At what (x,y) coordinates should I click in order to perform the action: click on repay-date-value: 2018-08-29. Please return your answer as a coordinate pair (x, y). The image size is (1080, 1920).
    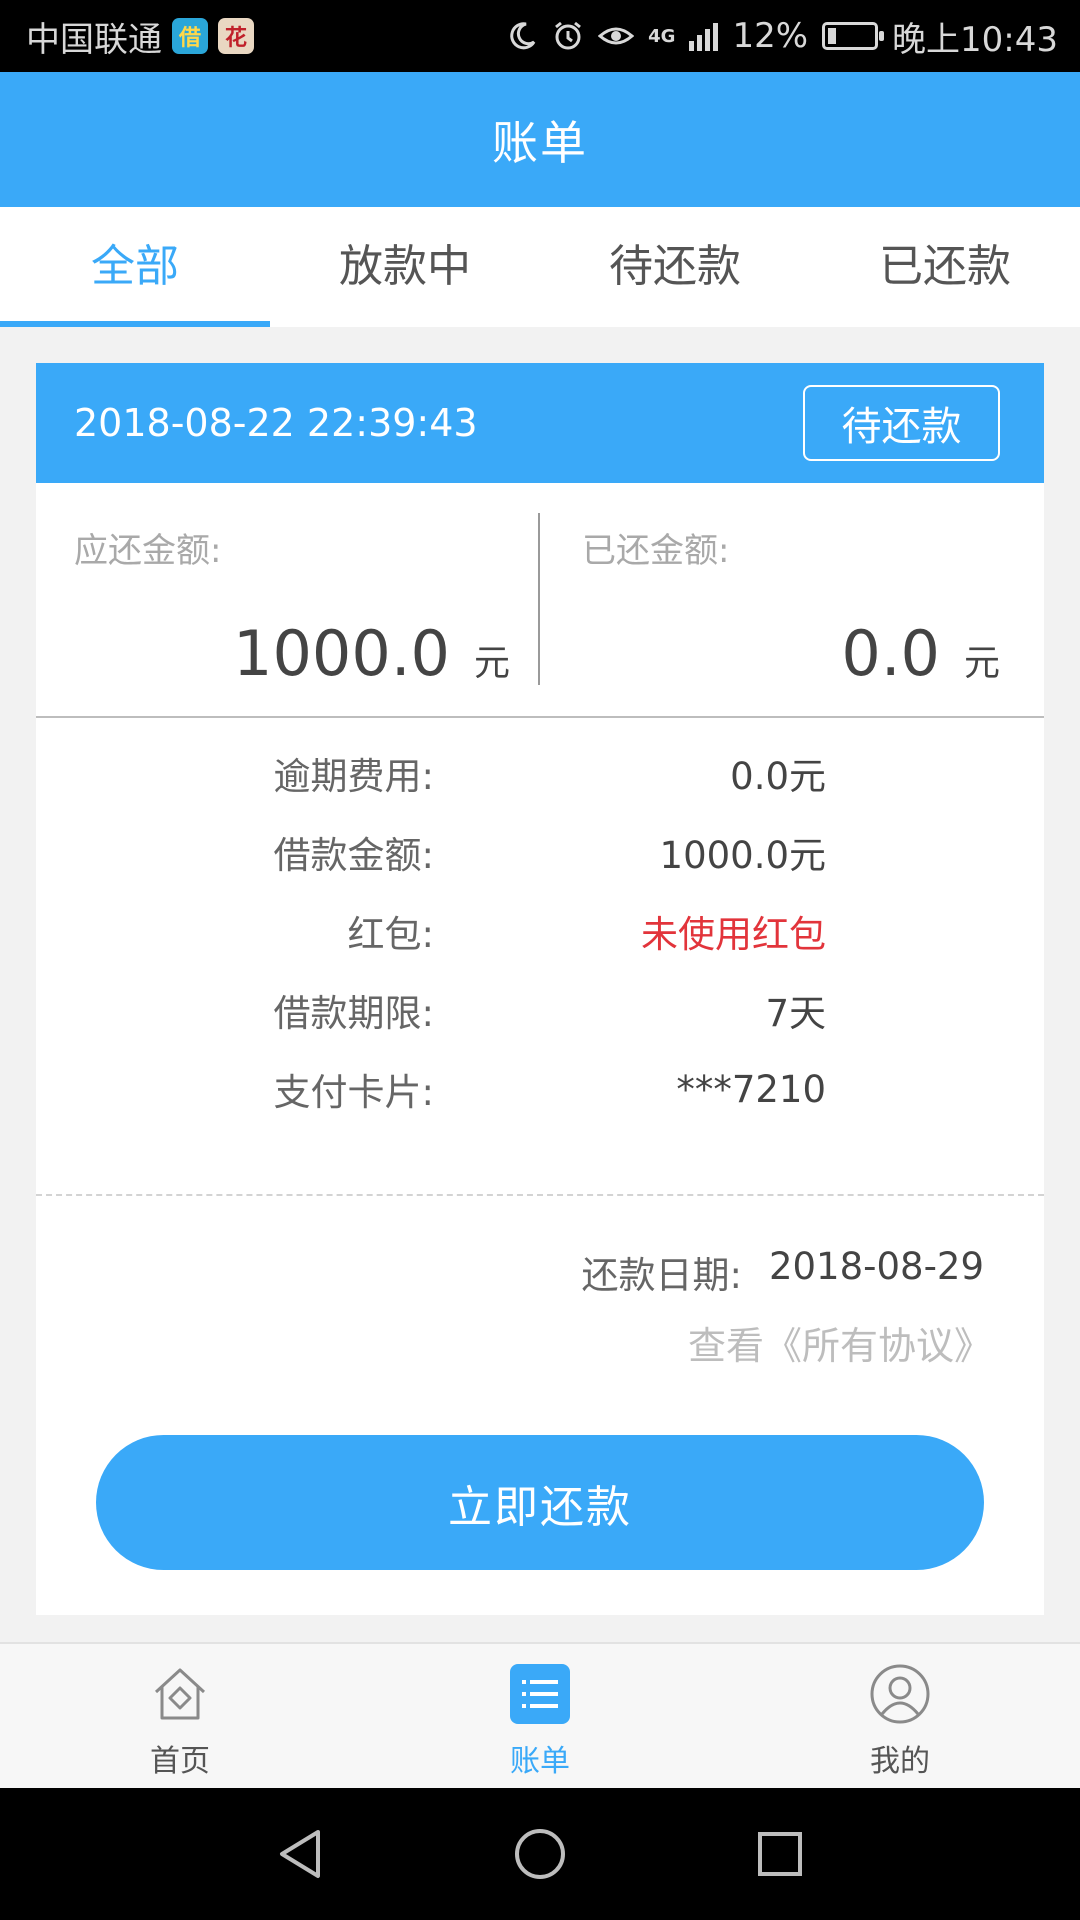
    Looking at the image, I should click on (876, 1266).